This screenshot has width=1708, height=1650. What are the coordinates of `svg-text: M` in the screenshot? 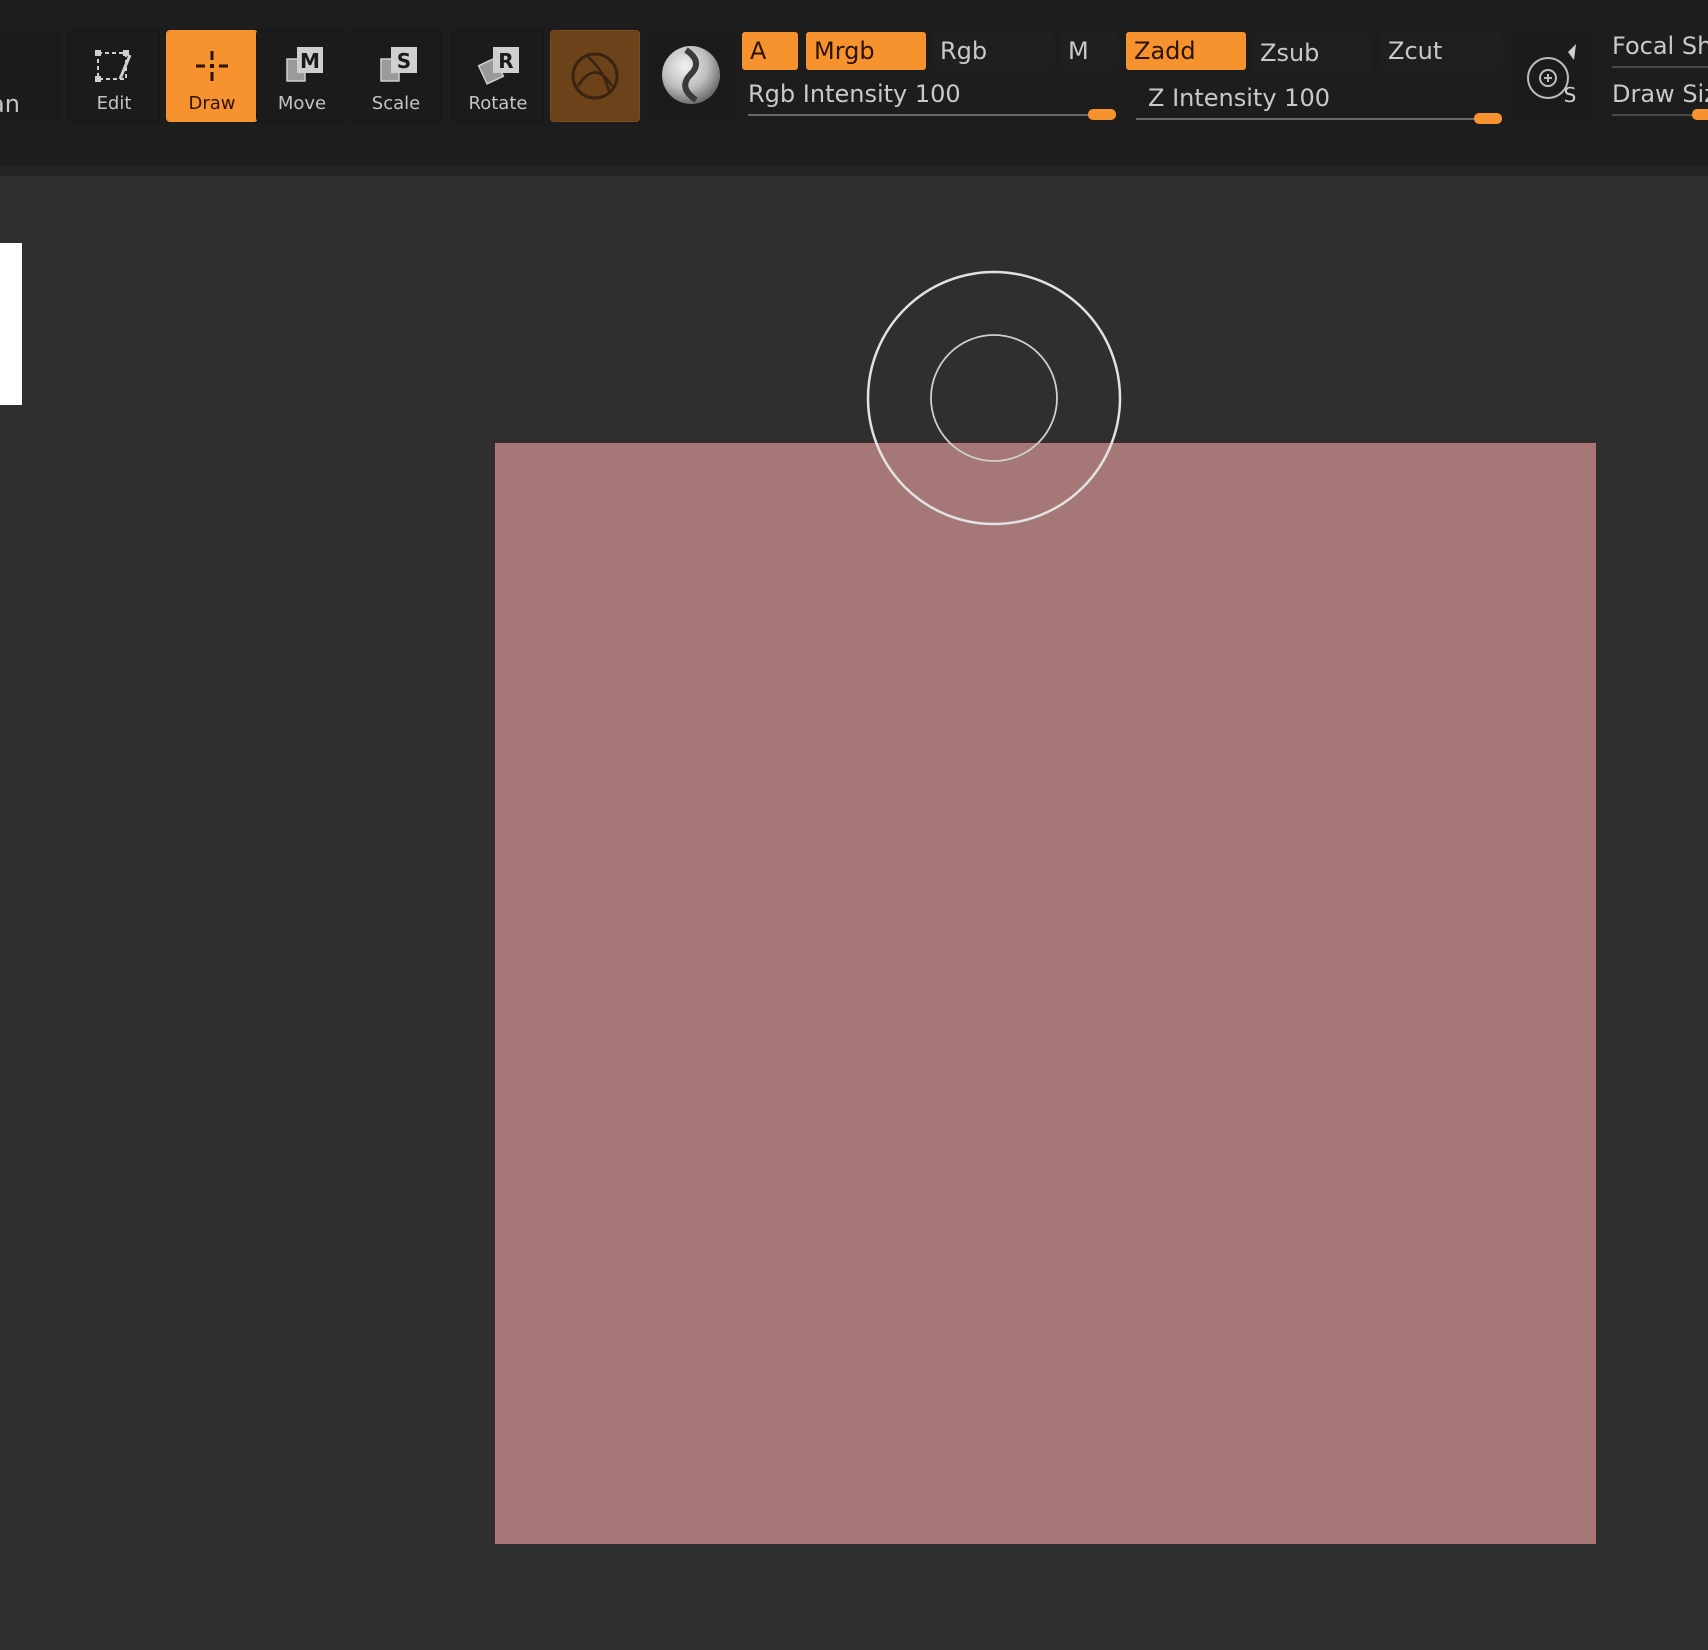 It's located at (310, 61).